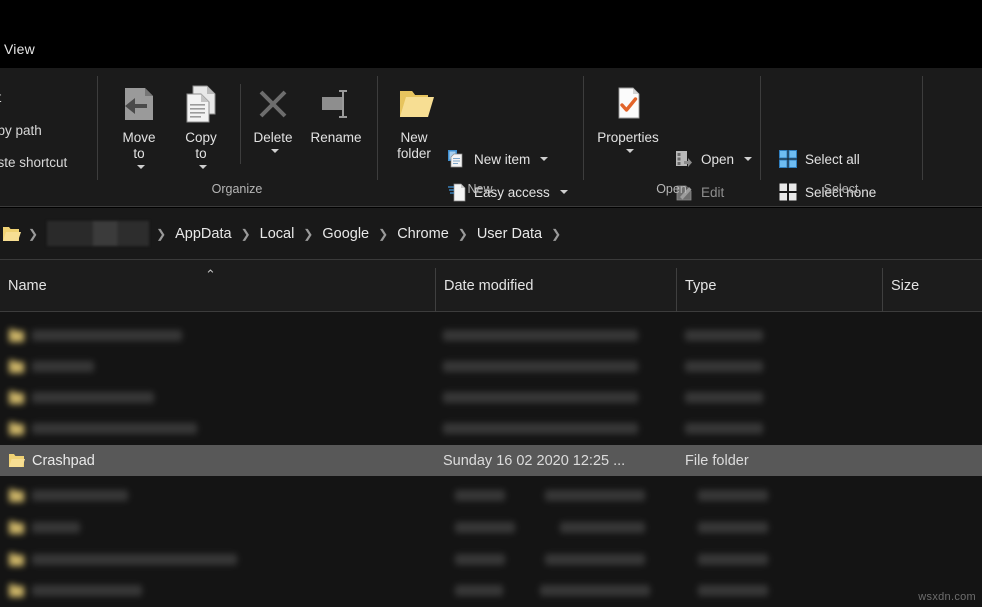  What do you see at coordinates (423, 234) in the screenshot?
I see `breadcrumb-chrome: Chrome` at bounding box center [423, 234].